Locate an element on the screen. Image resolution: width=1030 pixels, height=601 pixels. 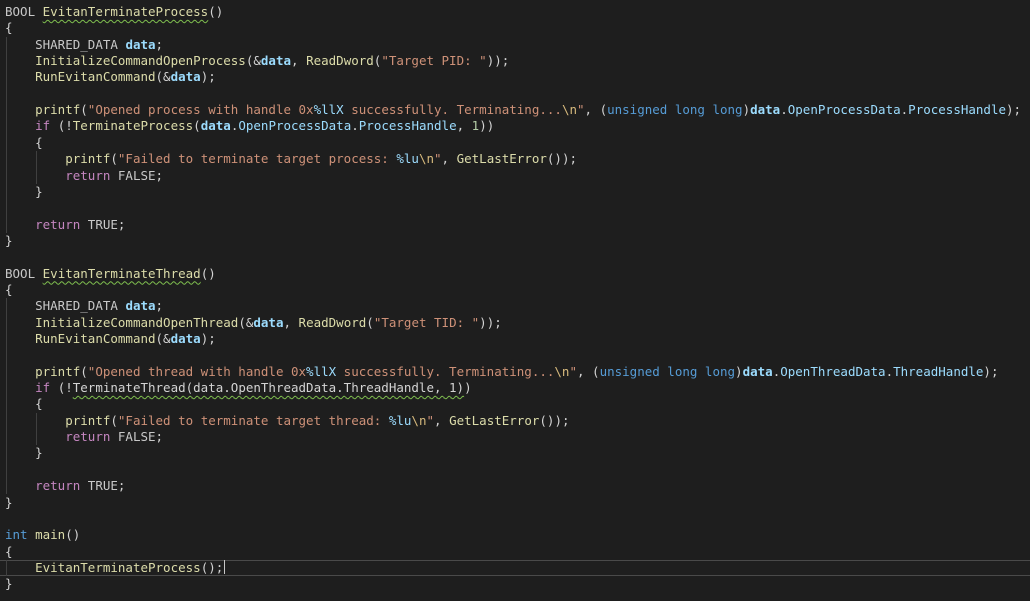
code-line: BOOL EvitanTerminateThread() is located at coordinates (515, 274).